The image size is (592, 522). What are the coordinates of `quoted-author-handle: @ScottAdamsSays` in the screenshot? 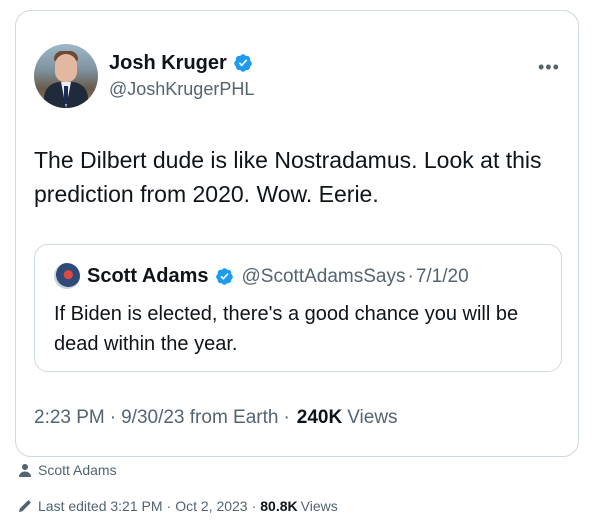 It's located at (324, 277).